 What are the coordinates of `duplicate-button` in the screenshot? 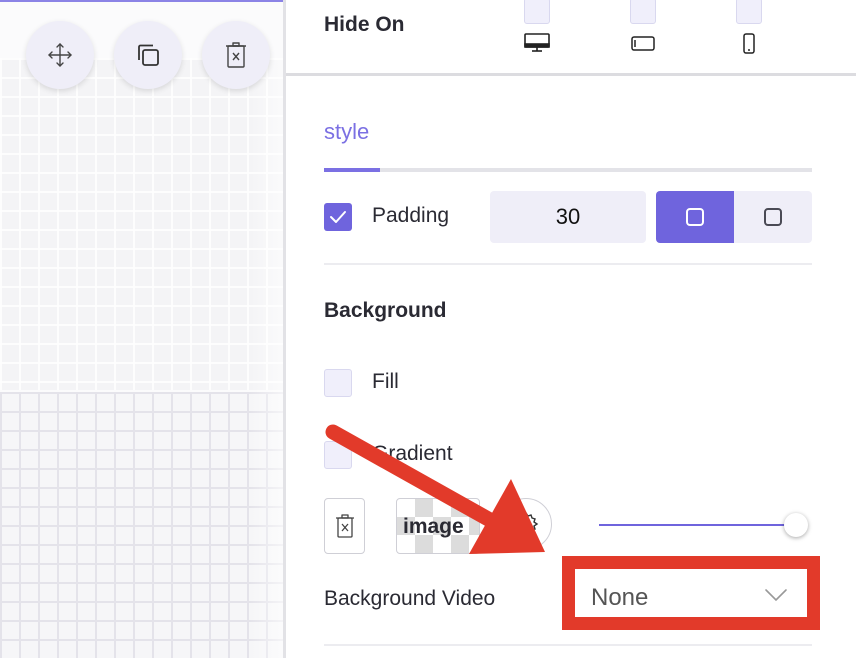 It's located at (148, 55).